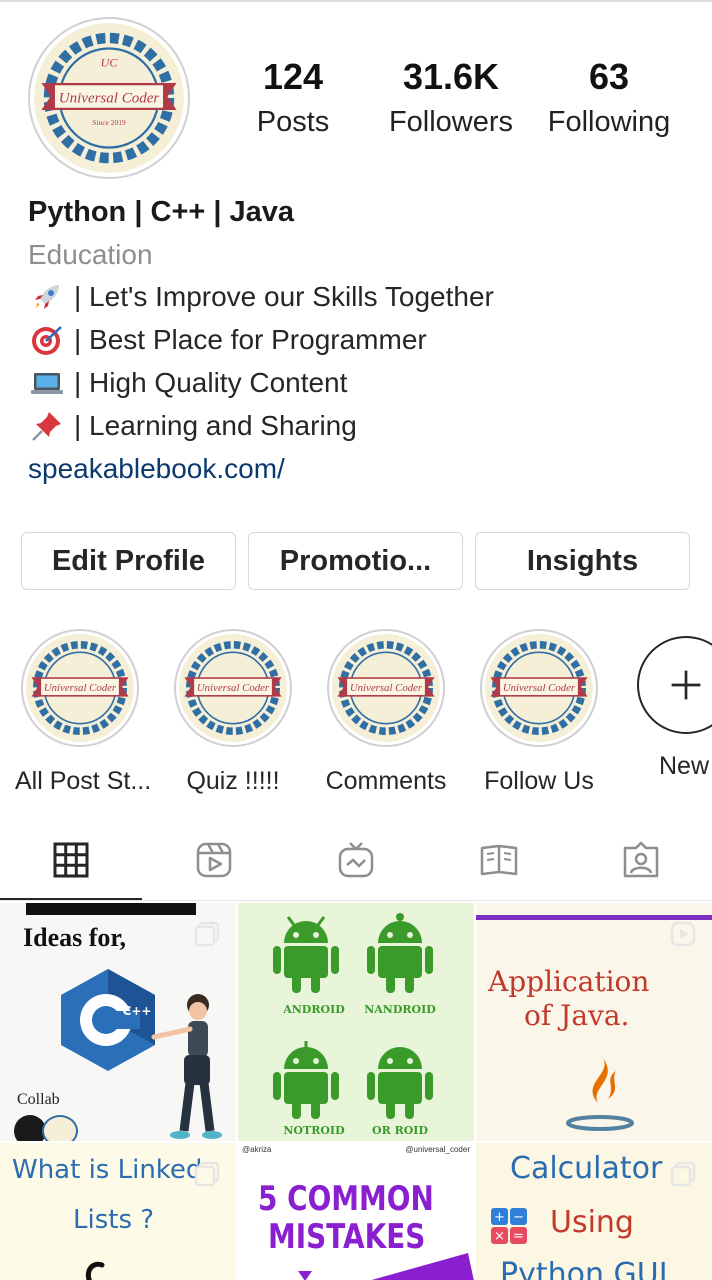 The width and height of the screenshot is (712, 1280). Describe the element at coordinates (111, 909) in the screenshot. I see `post-title-banner` at that location.